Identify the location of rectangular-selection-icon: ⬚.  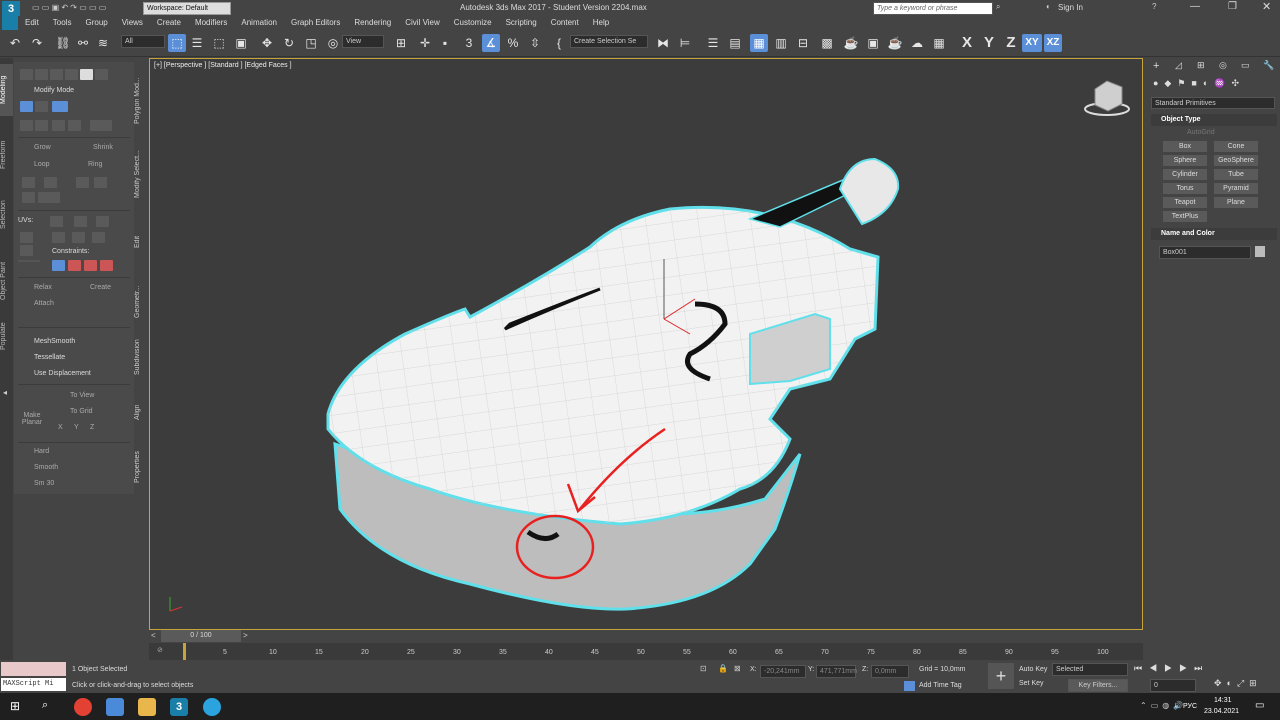
(219, 43).